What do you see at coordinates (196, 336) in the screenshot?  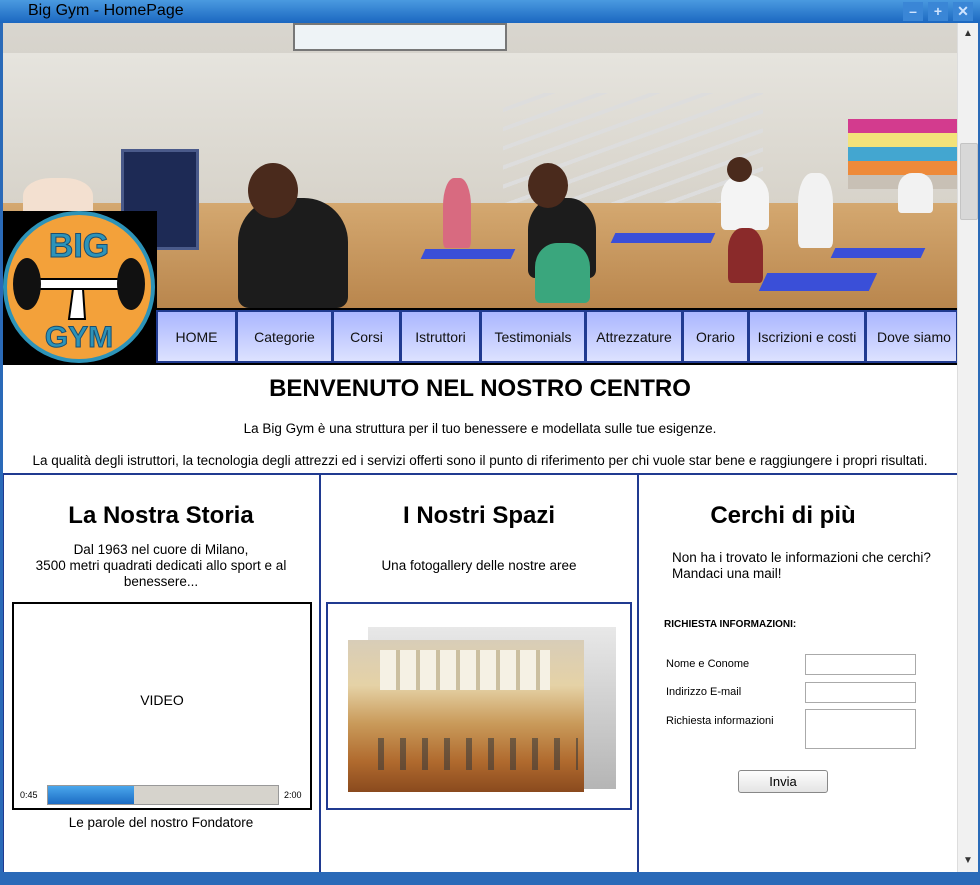 I see `nav-item-home: HOME` at bounding box center [196, 336].